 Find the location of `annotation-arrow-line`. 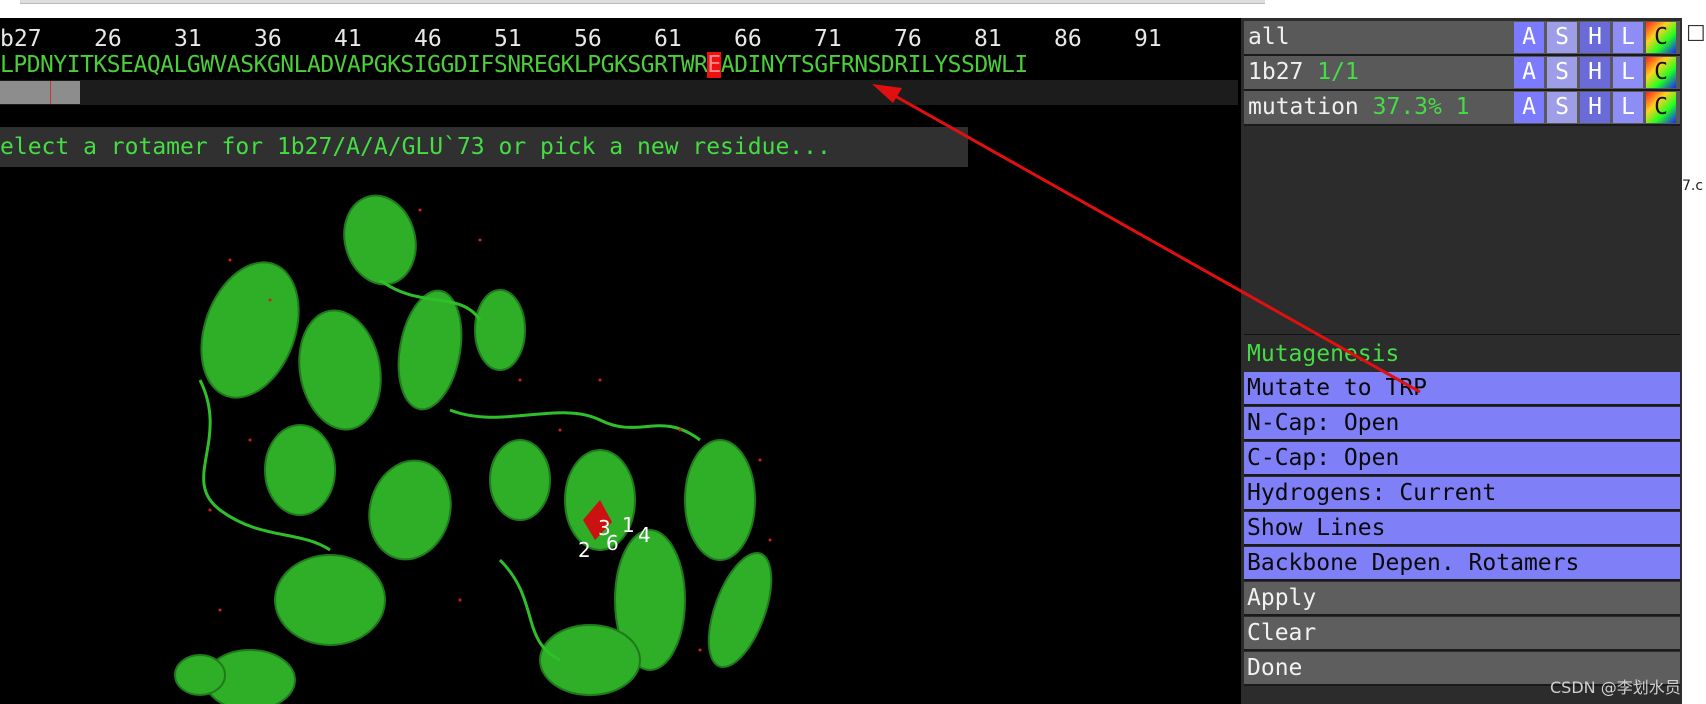

annotation-arrow-line is located at coordinates (1154, 242).